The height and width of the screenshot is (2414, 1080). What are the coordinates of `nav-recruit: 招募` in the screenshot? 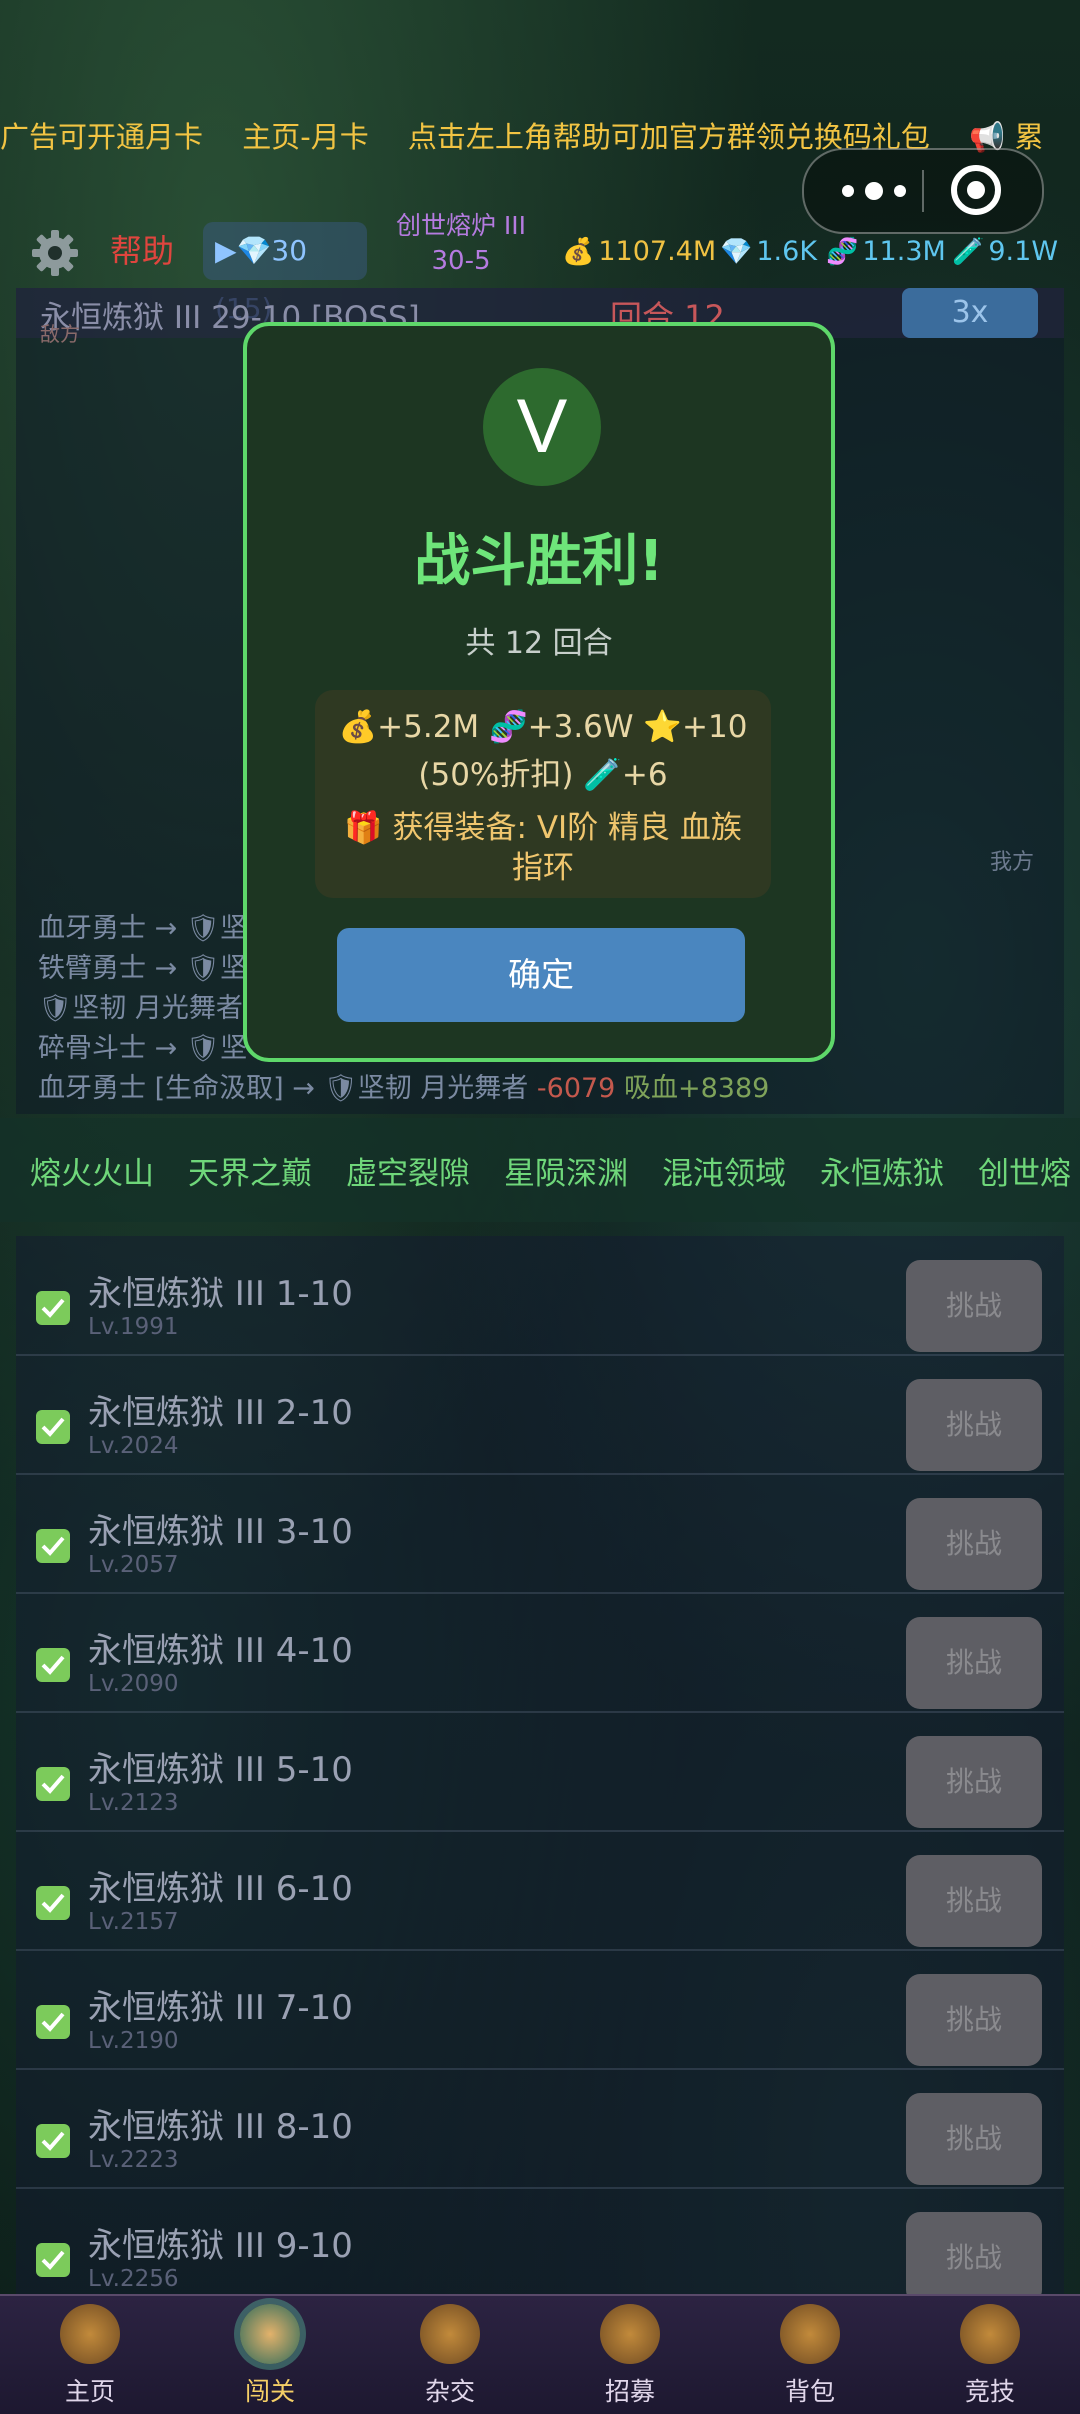 It's located at (630, 2355).